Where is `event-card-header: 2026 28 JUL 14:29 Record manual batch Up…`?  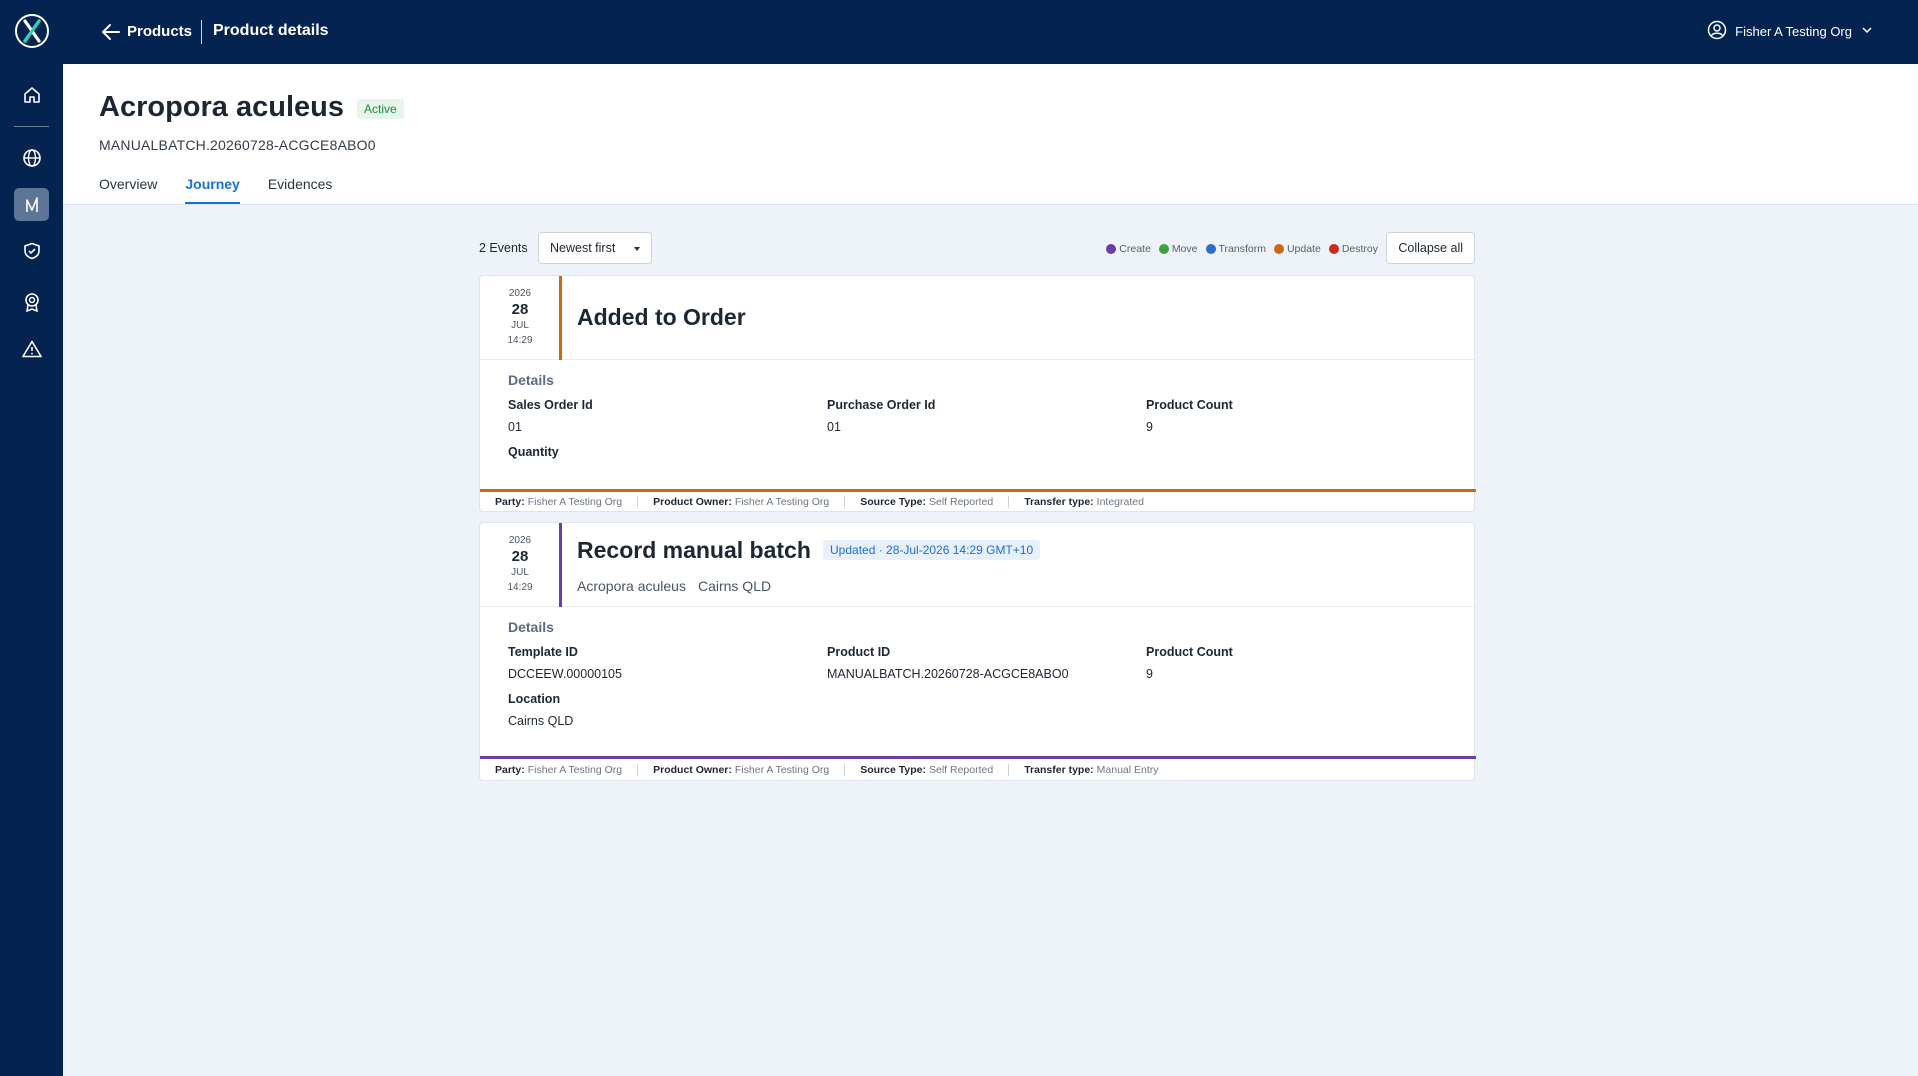
event-card-header: 2026 28 JUL 14:29 Record manual batch Up… is located at coordinates (977, 565).